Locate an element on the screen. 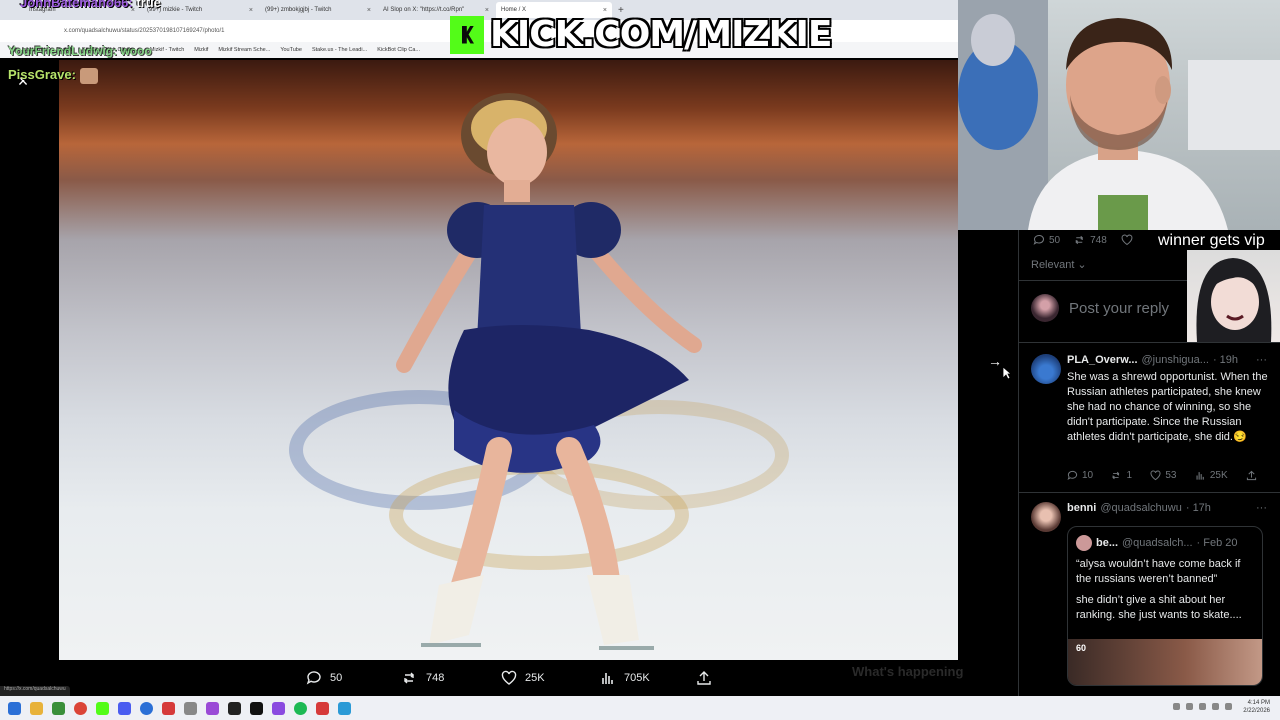 This screenshot has width=1280, height=720. tweet-metrics: 10 1 53 25K is located at coordinates (1162, 475).